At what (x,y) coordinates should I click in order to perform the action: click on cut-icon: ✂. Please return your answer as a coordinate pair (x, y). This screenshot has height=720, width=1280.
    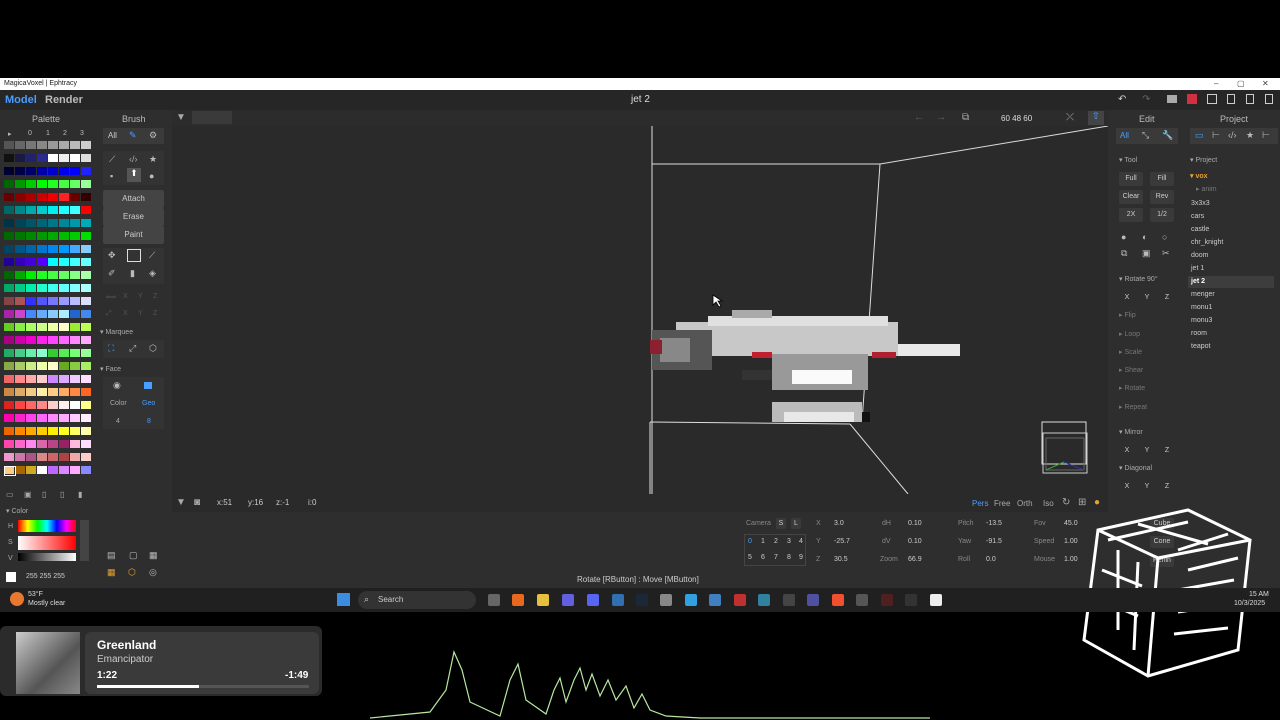
    Looking at the image, I should click on (1166, 253).